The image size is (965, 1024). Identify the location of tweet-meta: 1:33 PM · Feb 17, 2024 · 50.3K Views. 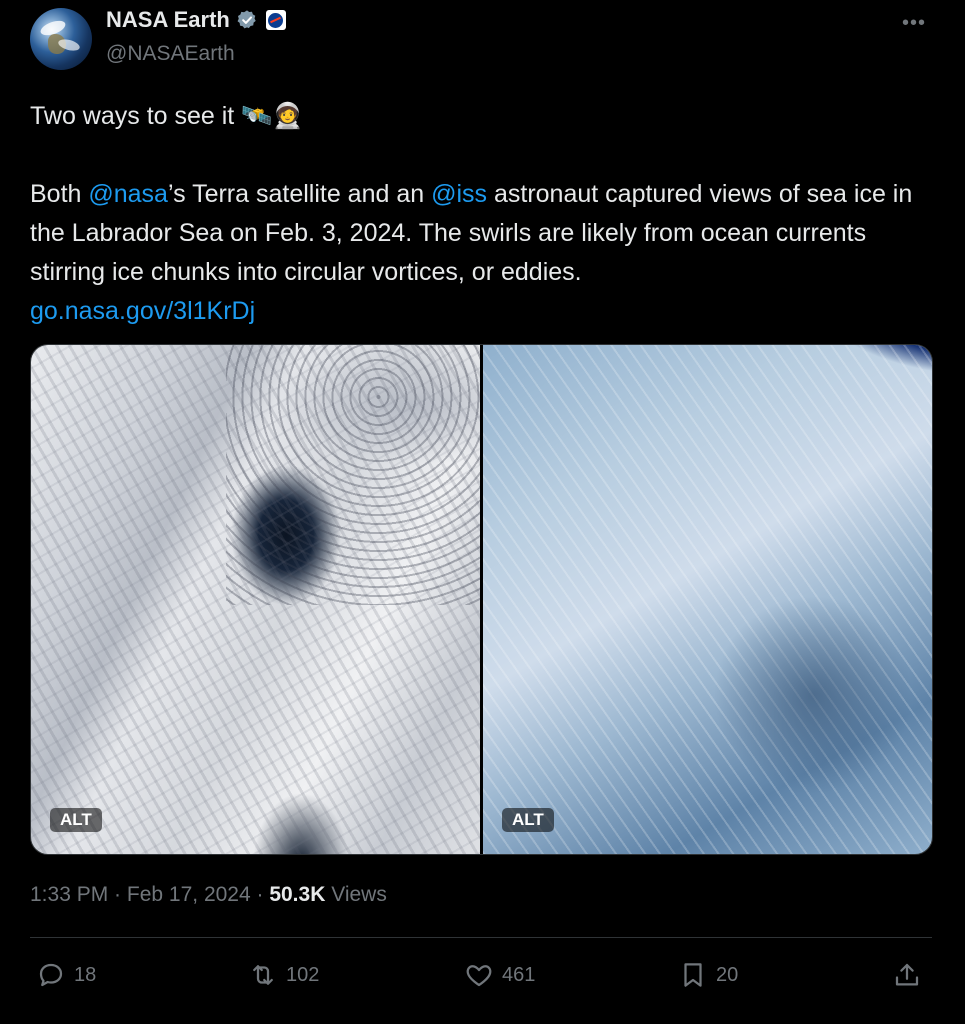
(208, 895).